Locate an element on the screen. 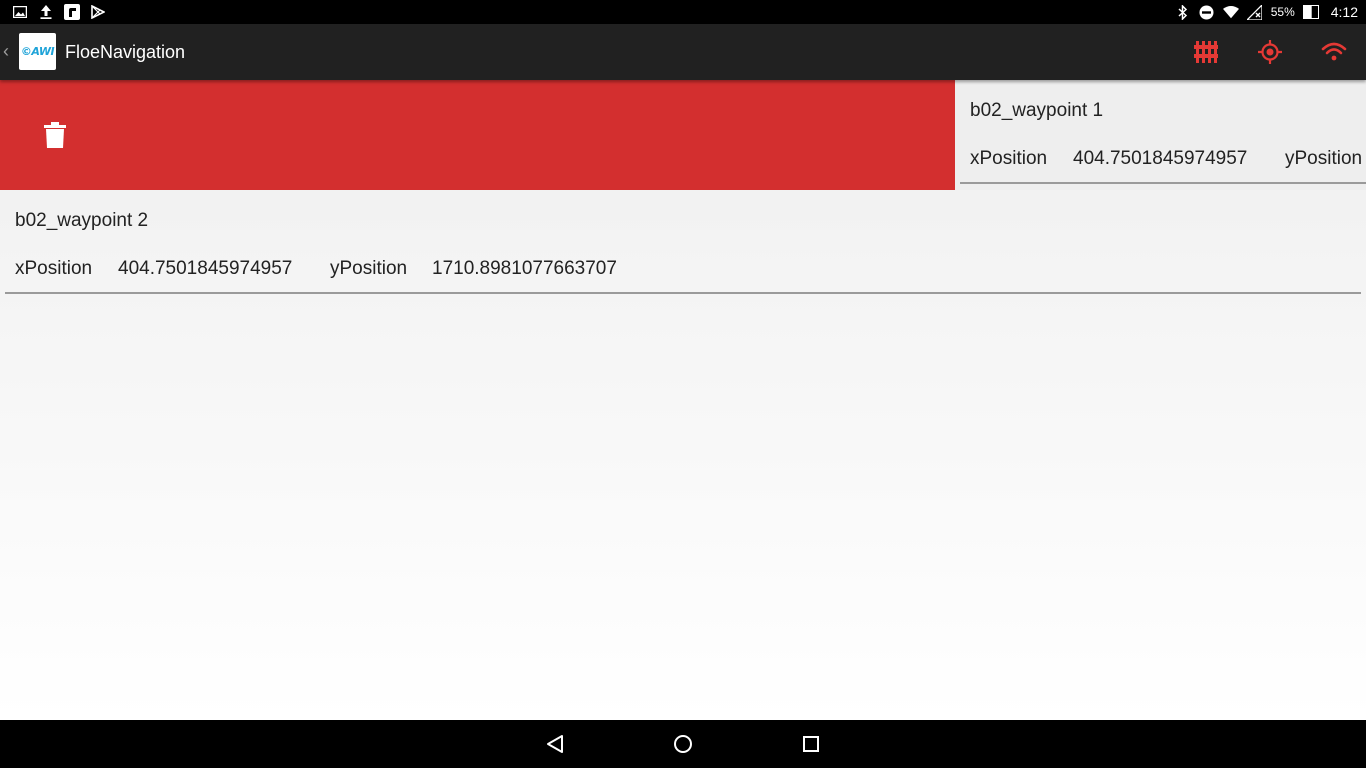 The width and height of the screenshot is (1366, 768). waypoint-name: b02_waypoint 2 is located at coordinates (82, 220).